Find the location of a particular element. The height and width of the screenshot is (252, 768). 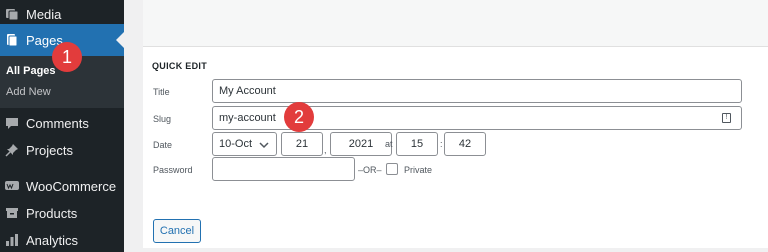

main-top-area is located at coordinates (455, 23).